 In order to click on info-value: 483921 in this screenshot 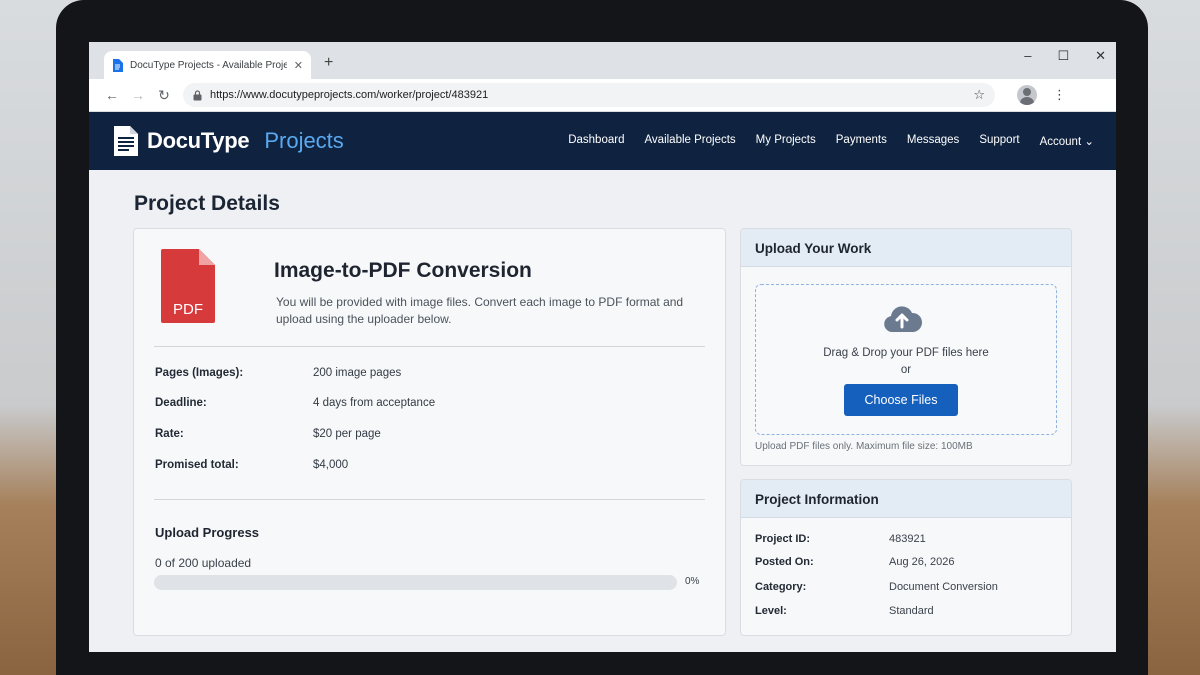, I will do `click(907, 539)`.